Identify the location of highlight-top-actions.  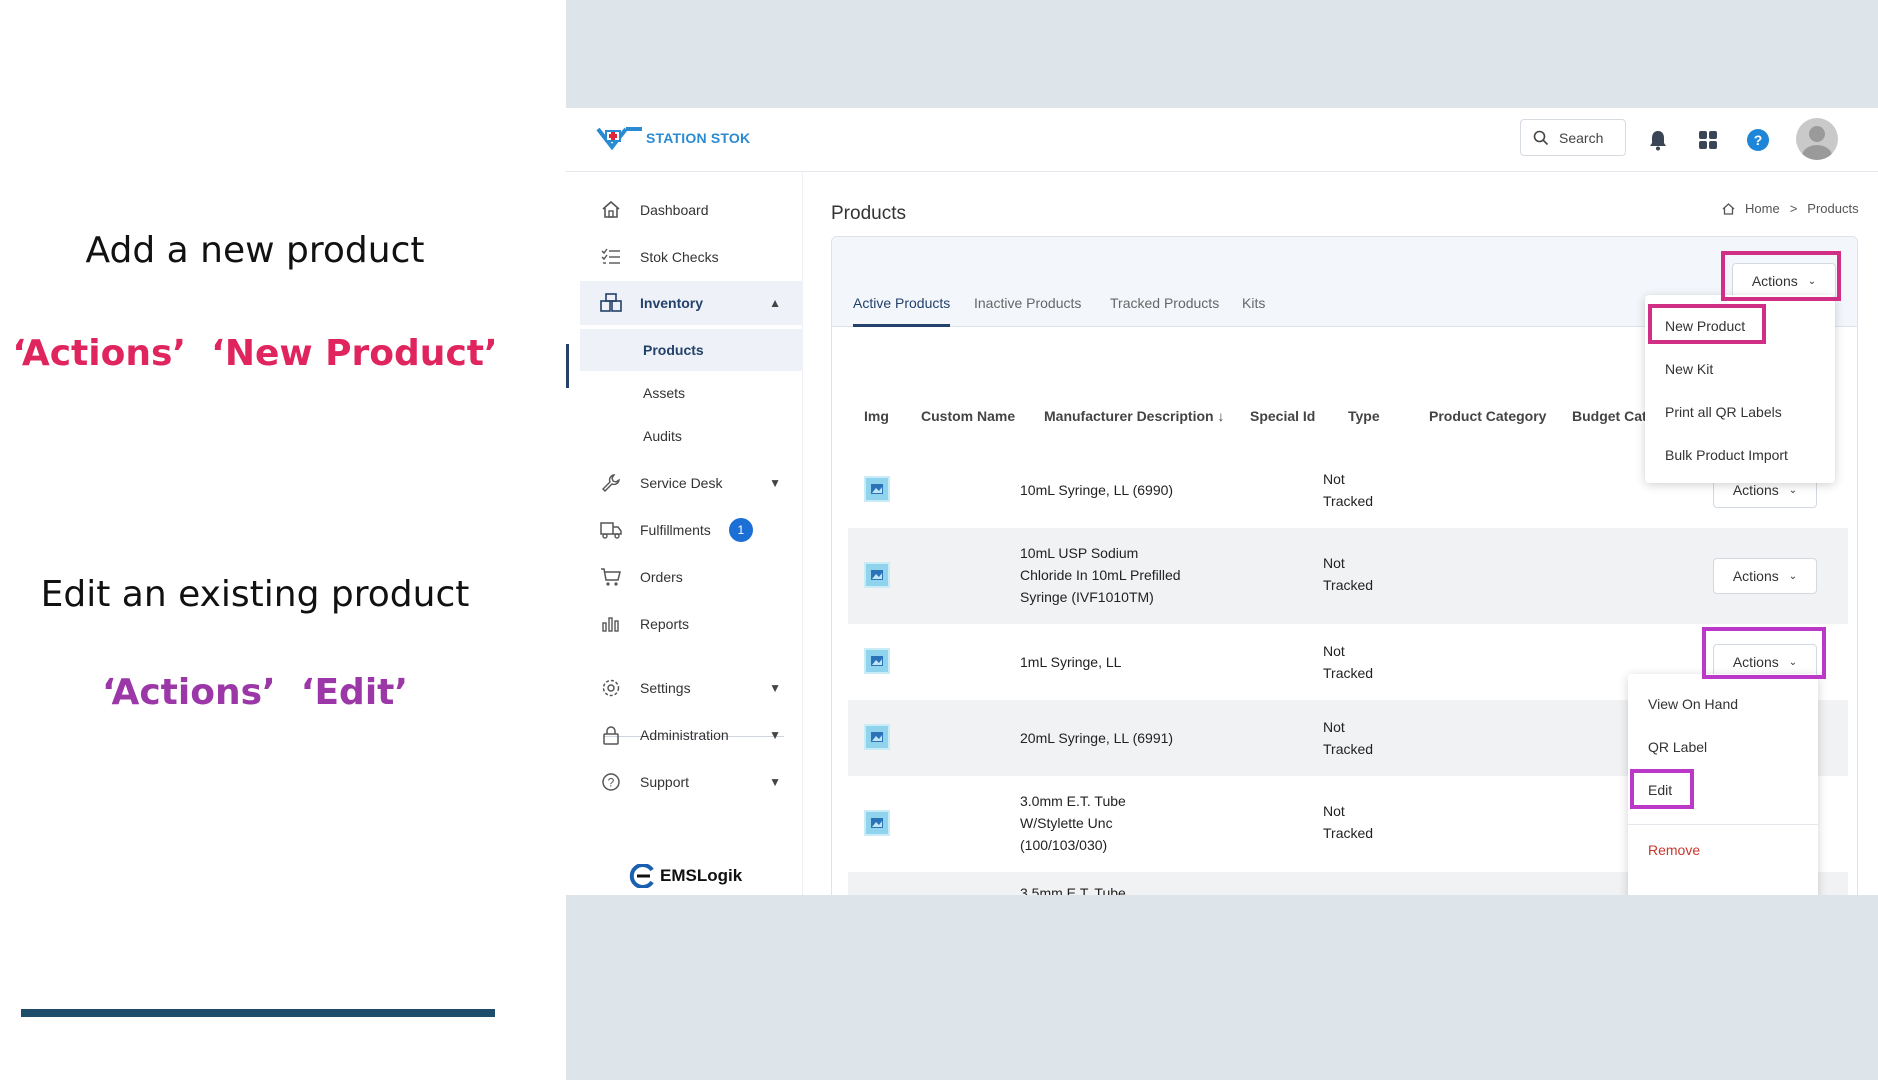
(1781, 276).